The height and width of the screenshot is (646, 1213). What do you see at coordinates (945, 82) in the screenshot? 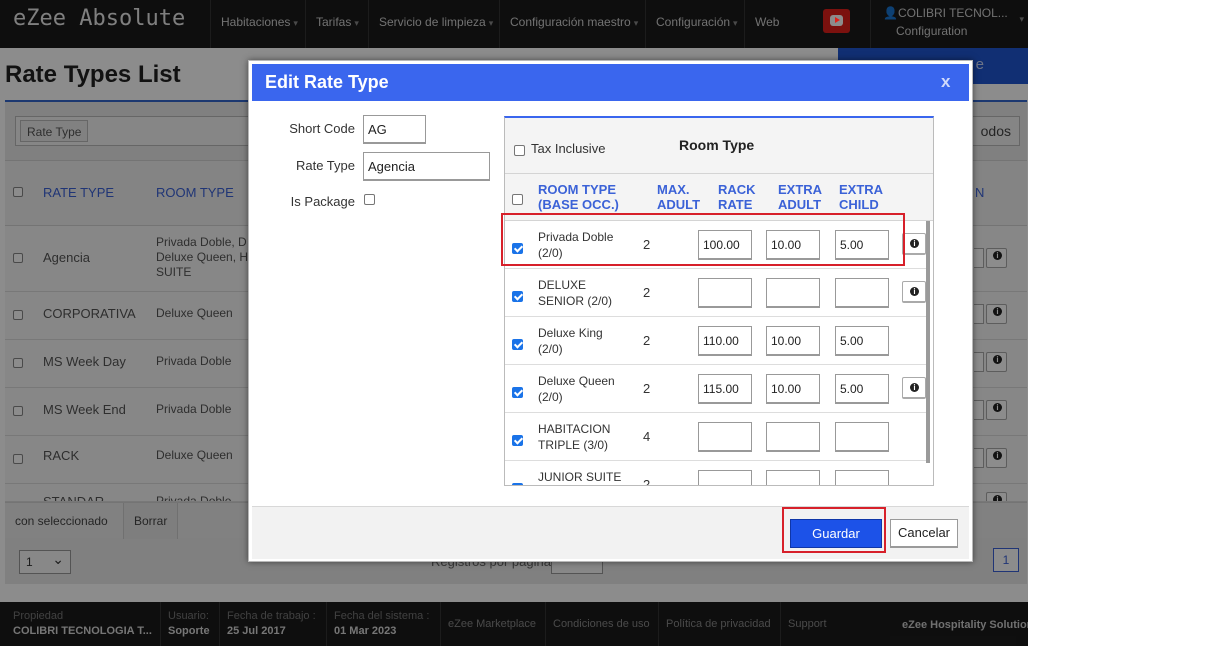
I see `close-icon: x` at bounding box center [945, 82].